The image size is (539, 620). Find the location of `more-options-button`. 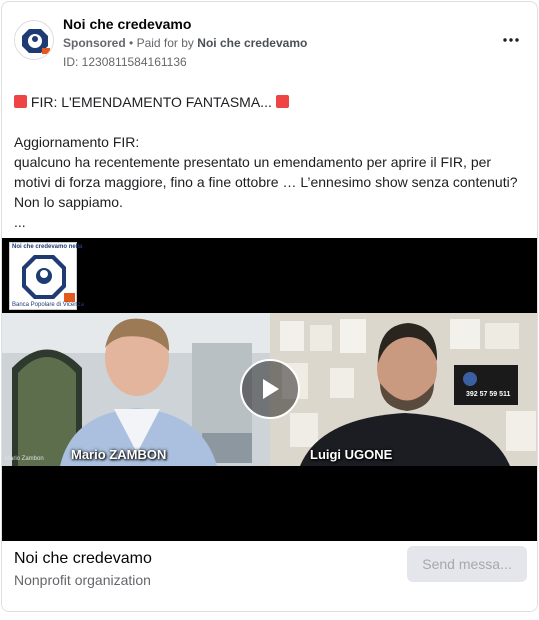

more-options-button is located at coordinates (511, 40).